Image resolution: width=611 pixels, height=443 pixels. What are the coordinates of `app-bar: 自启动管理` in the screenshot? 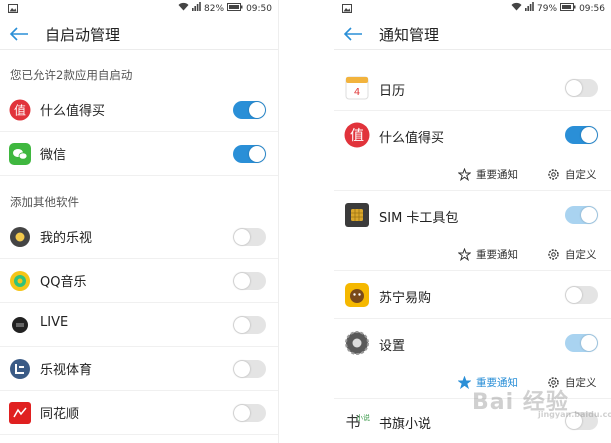 It's located at (139, 34).